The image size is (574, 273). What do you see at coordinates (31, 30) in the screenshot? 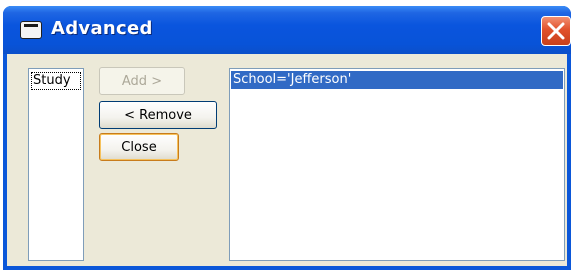
I see `window-app-icon` at bounding box center [31, 30].